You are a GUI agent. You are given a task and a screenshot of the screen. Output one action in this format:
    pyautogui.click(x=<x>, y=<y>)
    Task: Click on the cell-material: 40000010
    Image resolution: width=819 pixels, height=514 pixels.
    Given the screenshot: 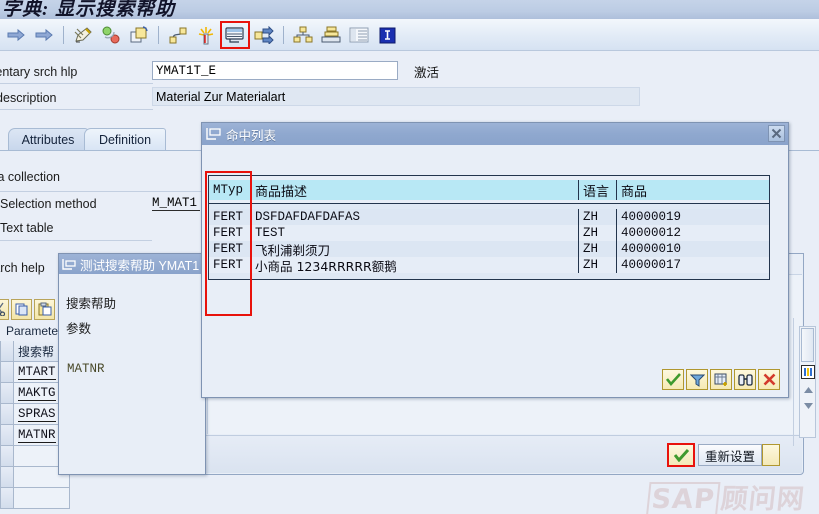 What is the action you would take?
    pyautogui.click(x=693, y=249)
    